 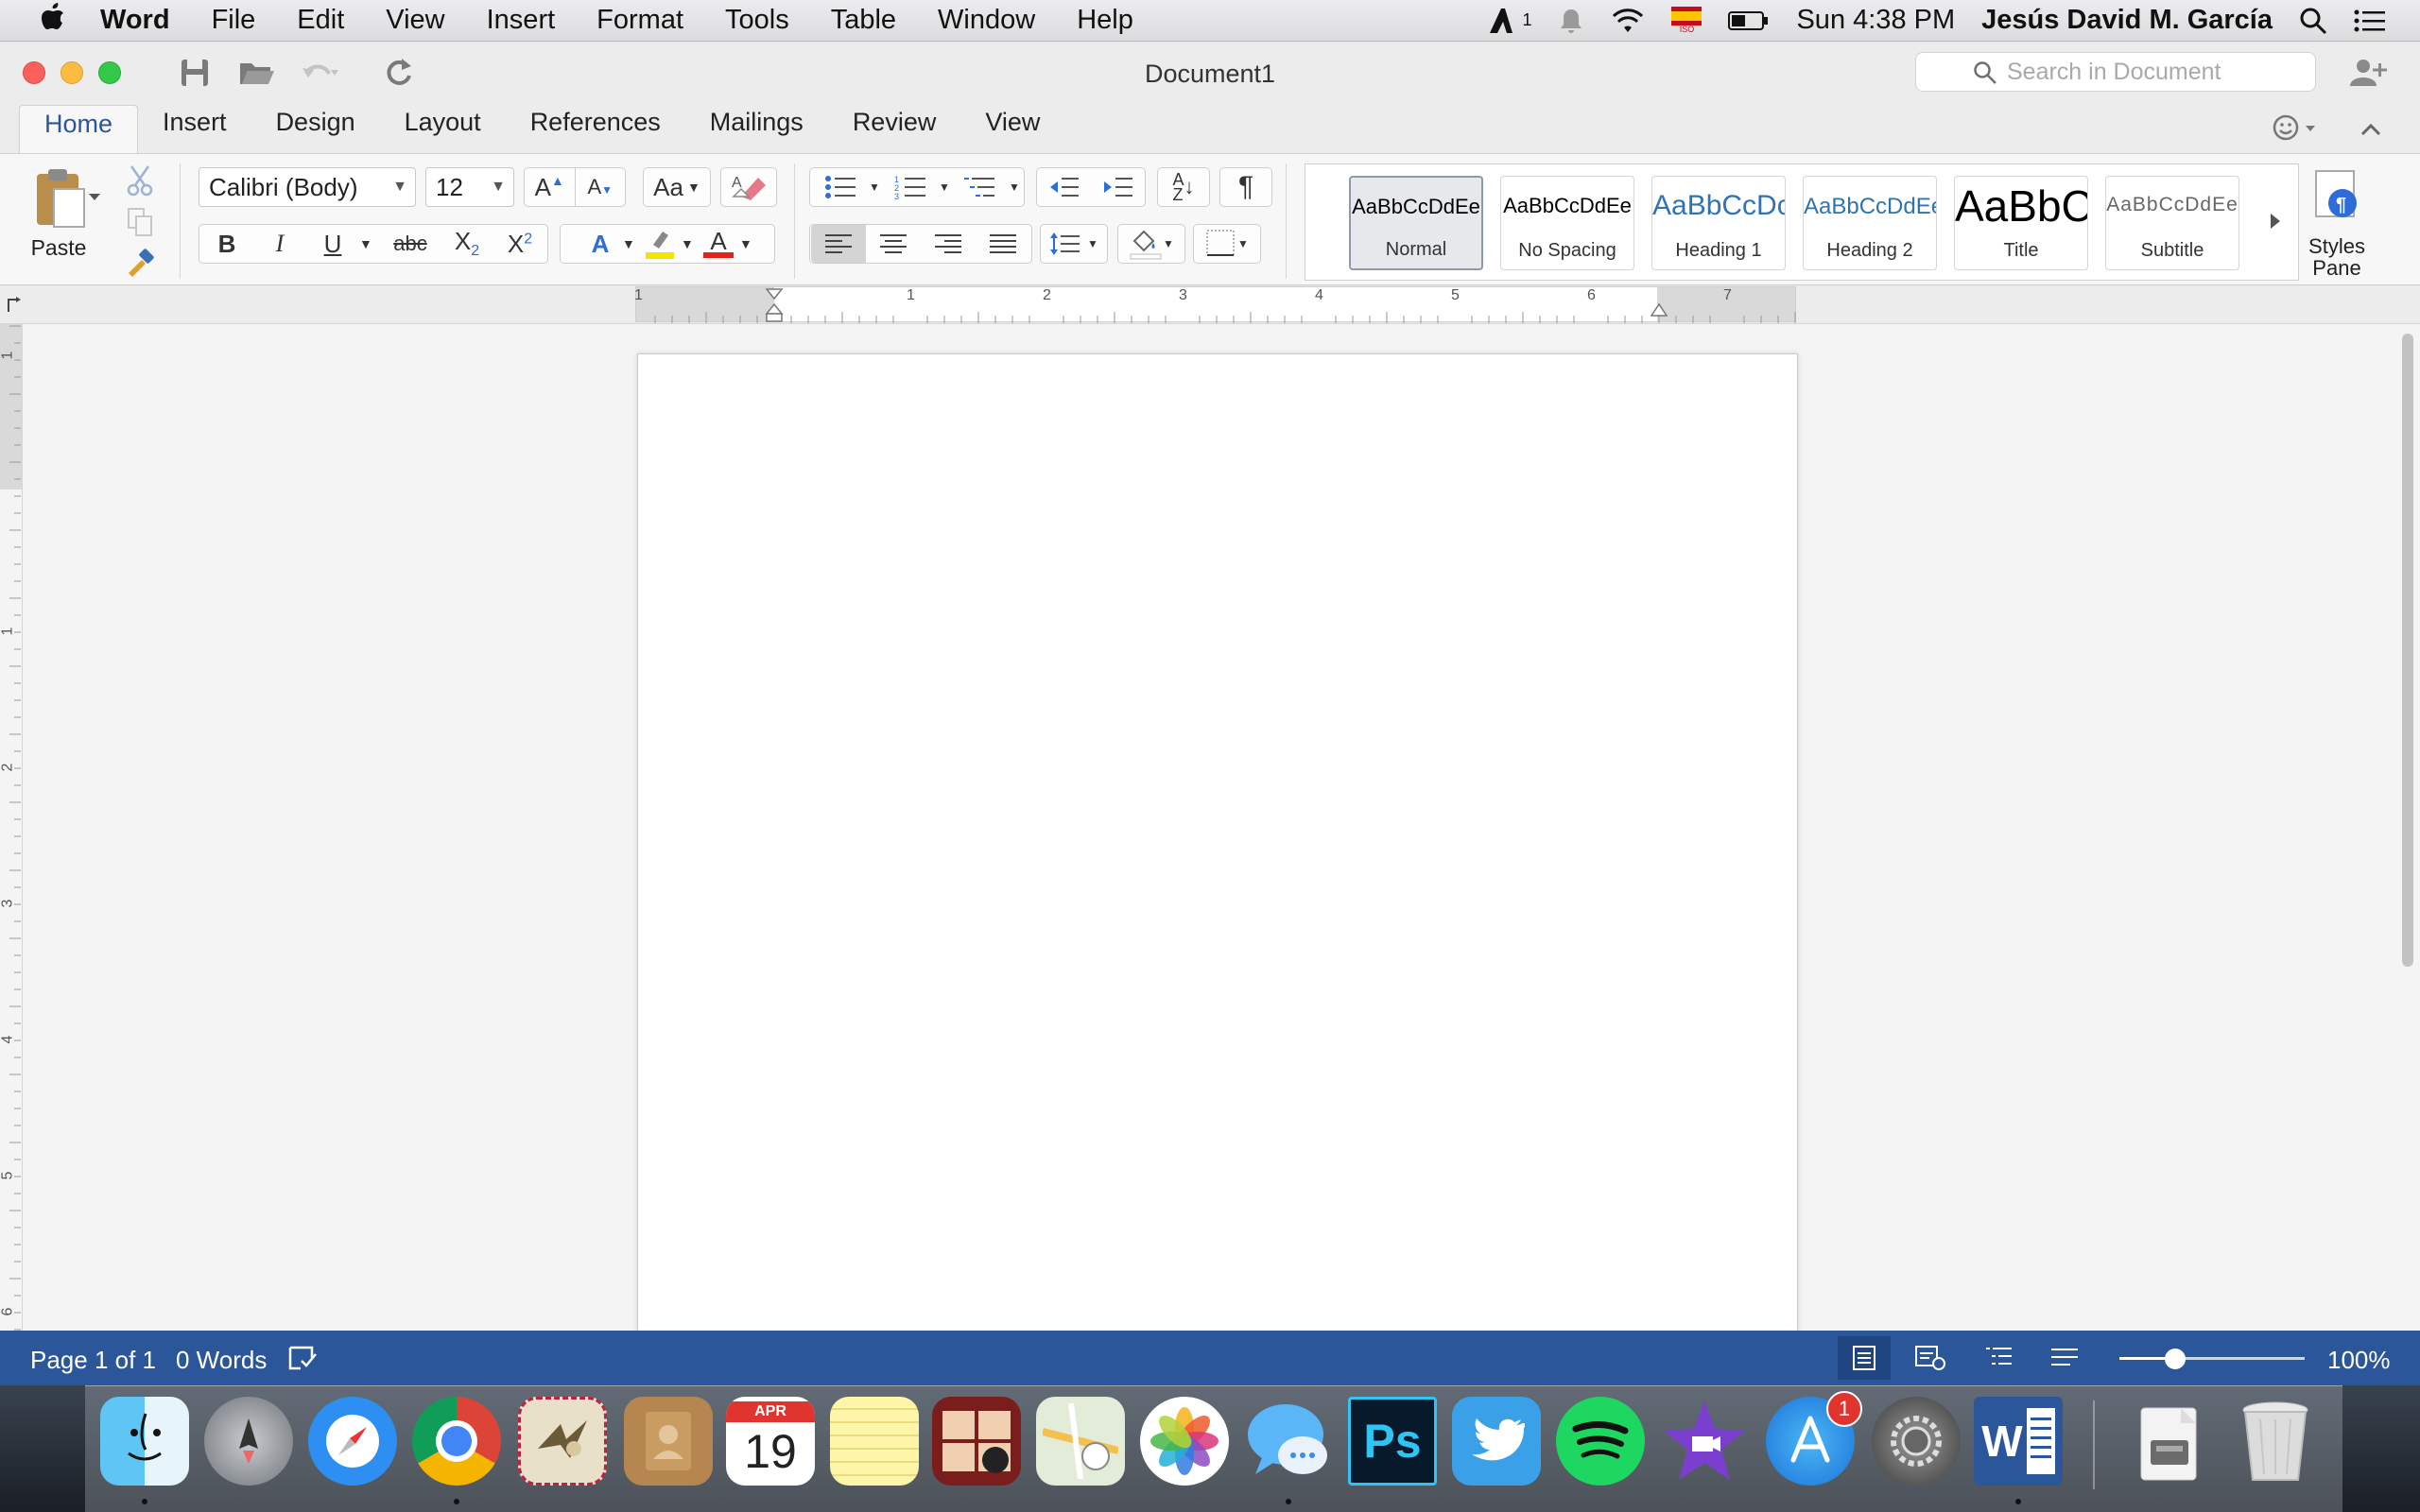 I want to click on save-icon, so click(x=195, y=73).